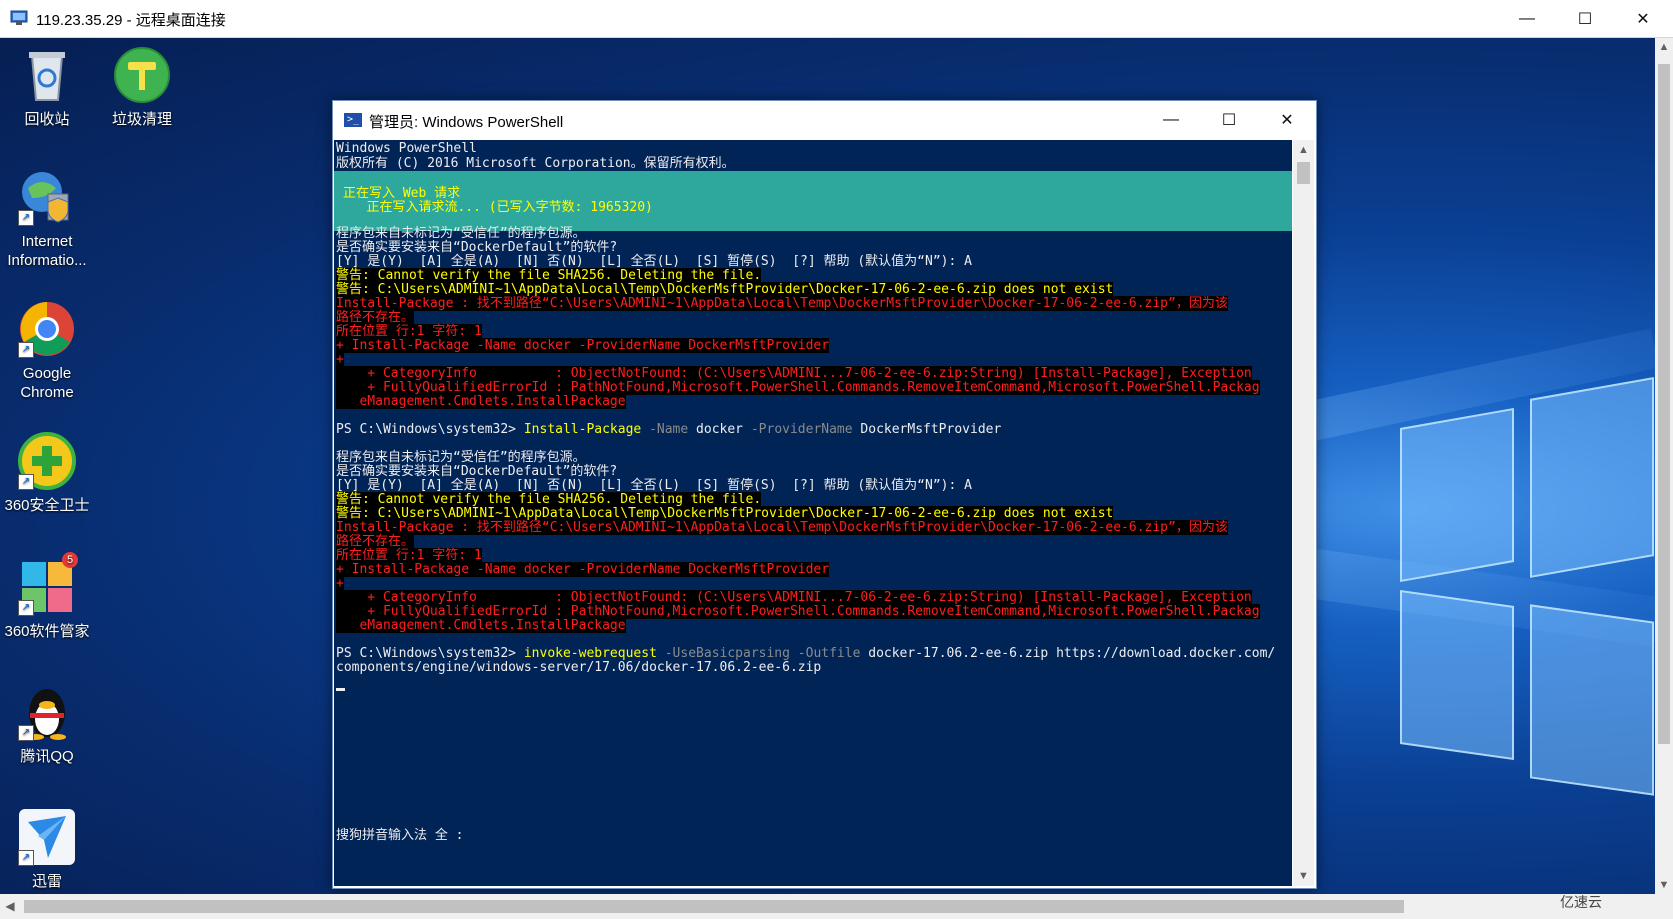  Describe the element at coordinates (10, 906) in the screenshot. I see `scroll-left-icon: ◀` at that location.